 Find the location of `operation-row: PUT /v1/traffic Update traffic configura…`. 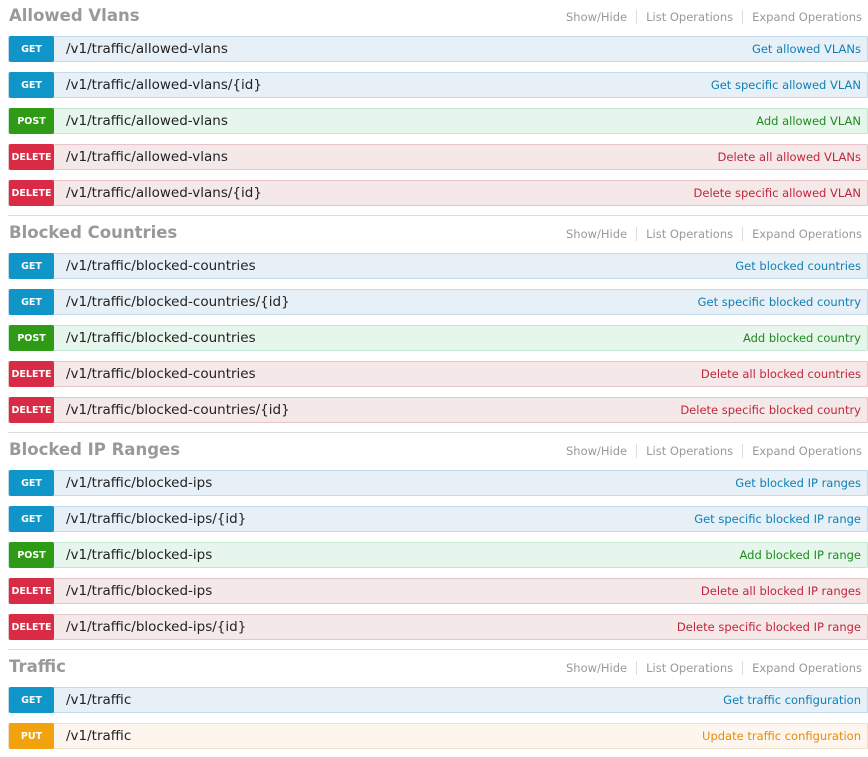

operation-row: PUT /v1/traffic Update traffic configura… is located at coordinates (438, 736).